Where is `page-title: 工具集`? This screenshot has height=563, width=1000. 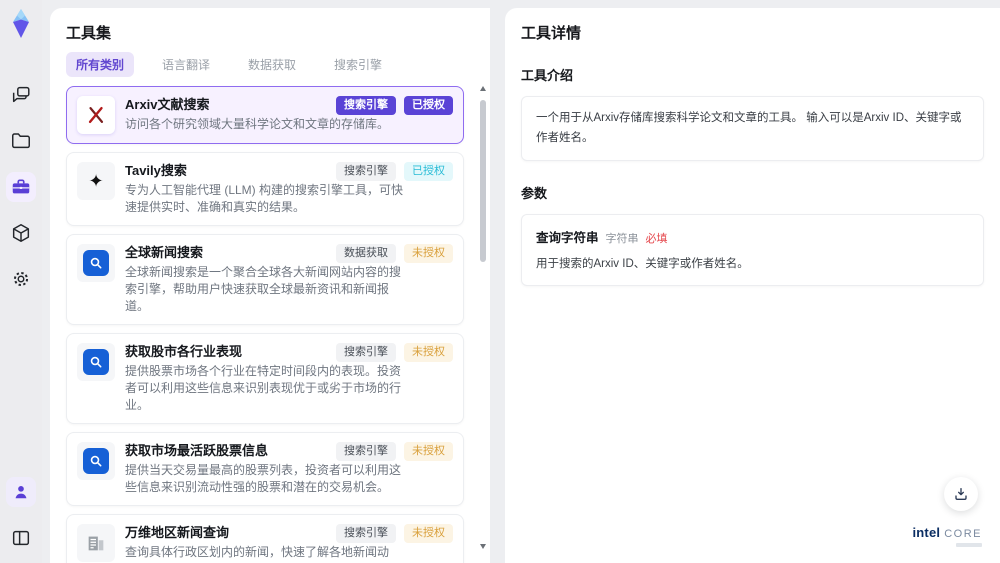
page-title: 工具集 is located at coordinates (89, 33).